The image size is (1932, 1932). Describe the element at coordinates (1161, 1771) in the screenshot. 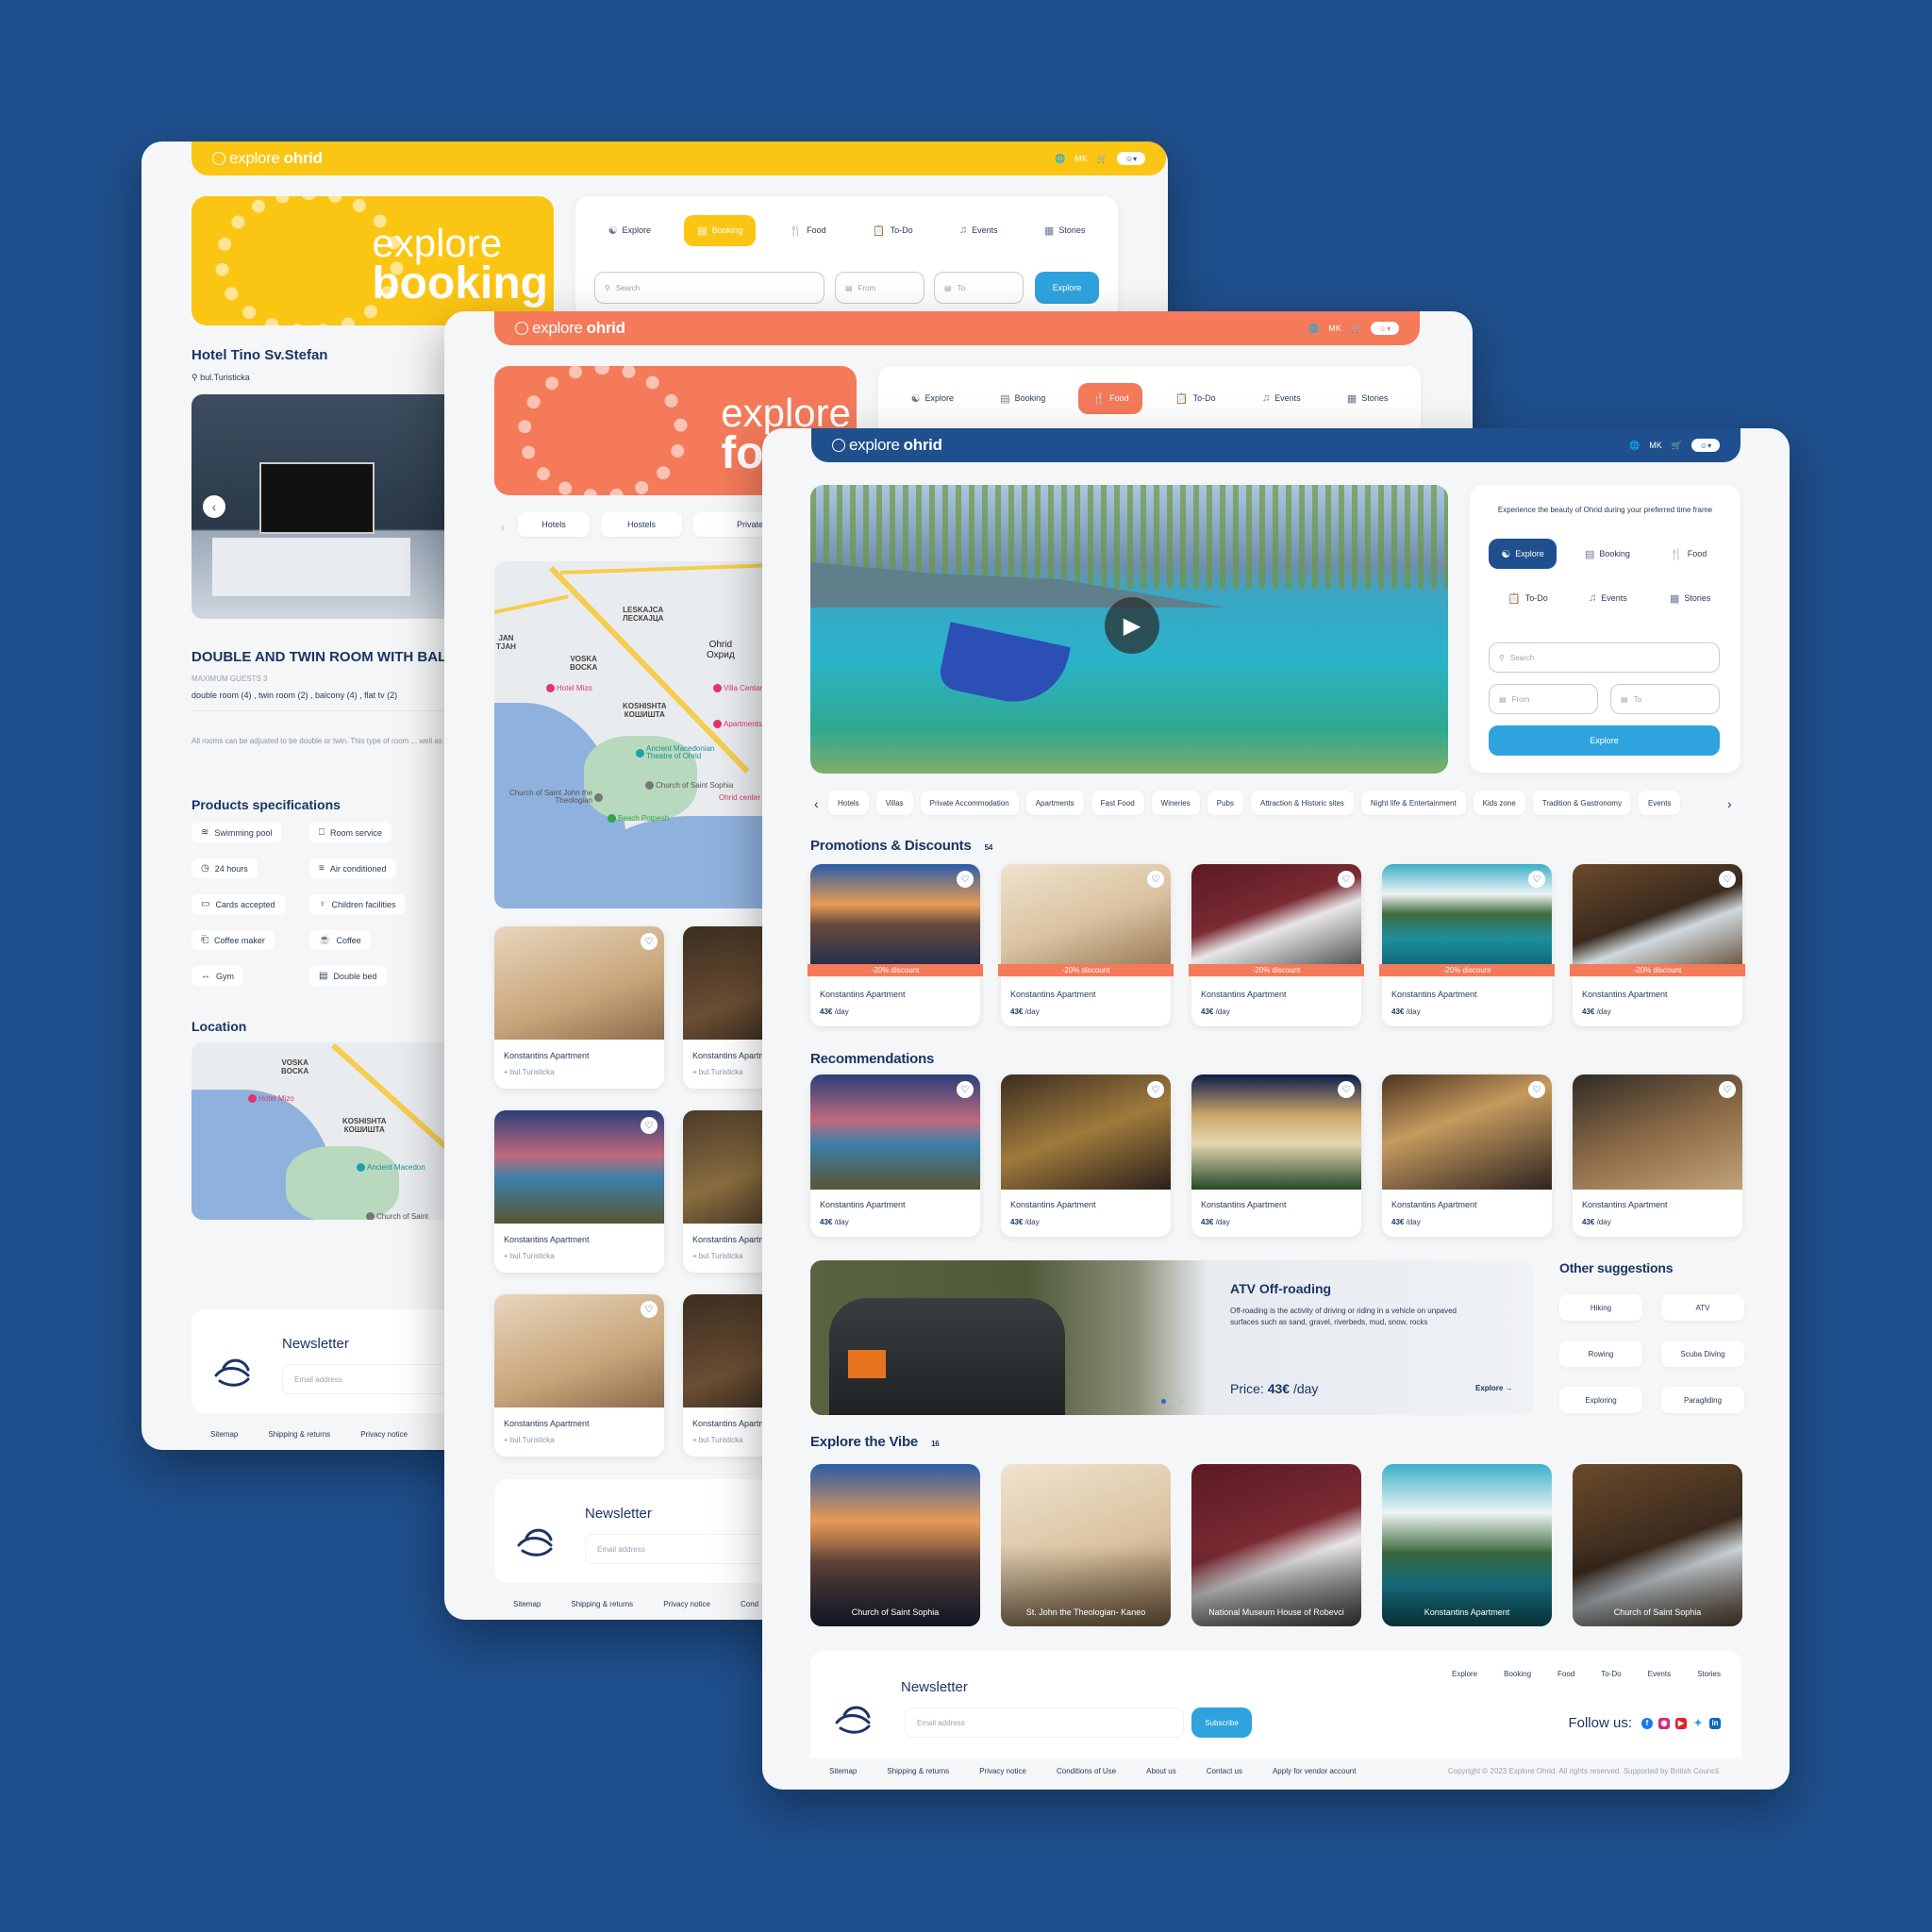

I see `footer-link: About us` at that location.